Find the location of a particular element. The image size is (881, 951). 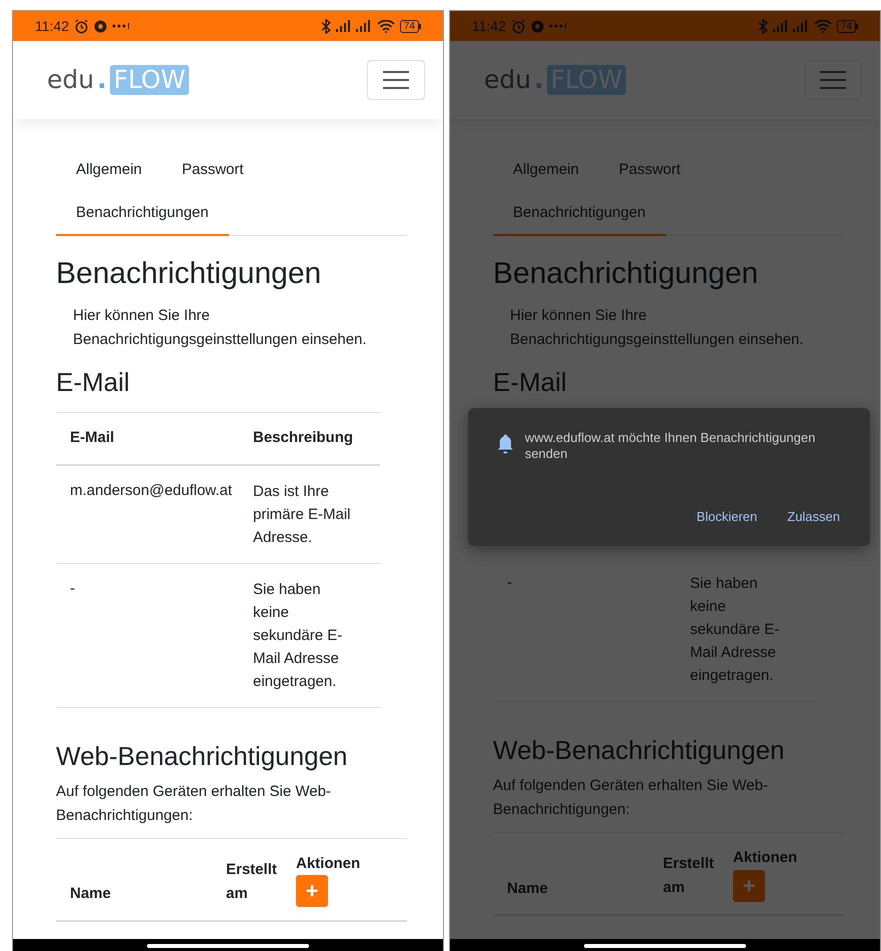

edu-flow-logo: edu. FLOW is located at coordinates (118, 80).